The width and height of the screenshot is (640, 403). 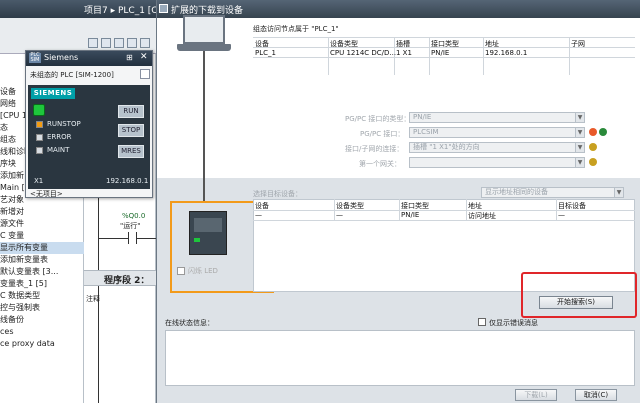 What do you see at coordinates (42, 344) in the screenshot?
I see `tree-item: ce proxy data` at bounding box center [42, 344].